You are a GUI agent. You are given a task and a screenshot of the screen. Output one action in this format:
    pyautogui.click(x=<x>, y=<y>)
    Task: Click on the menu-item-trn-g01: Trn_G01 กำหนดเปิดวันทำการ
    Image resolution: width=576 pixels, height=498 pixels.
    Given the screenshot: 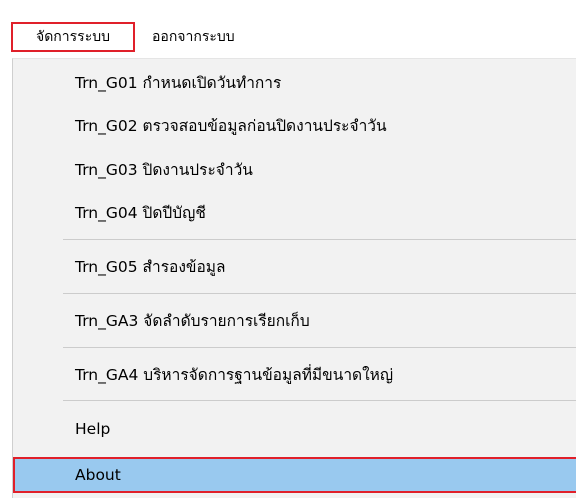 What is the action you would take?
    pyautogui.click(x=294, y=83)
    